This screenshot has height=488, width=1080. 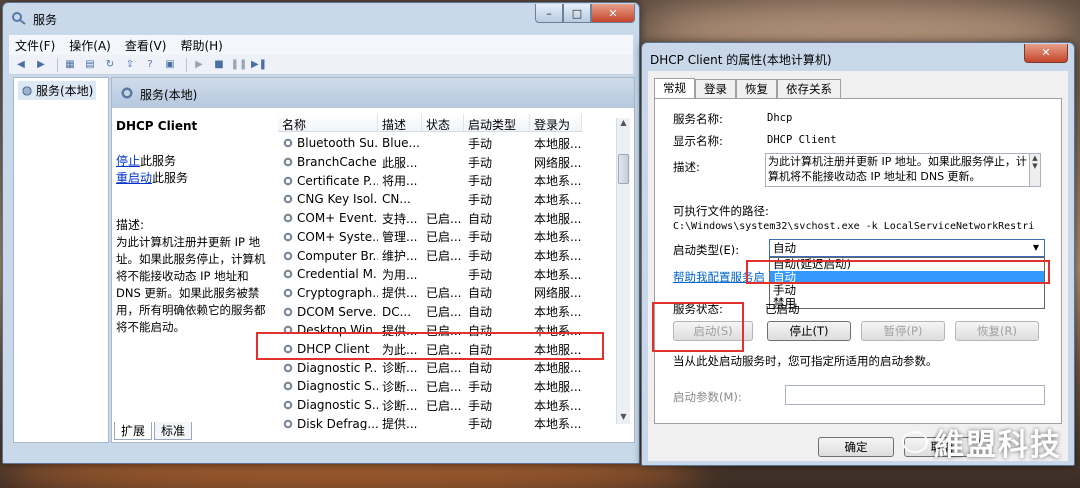 What do you see at coordinates (577, 13) in the screenshot?
I see `maximize-button: □` at bounding box center [577, 13].